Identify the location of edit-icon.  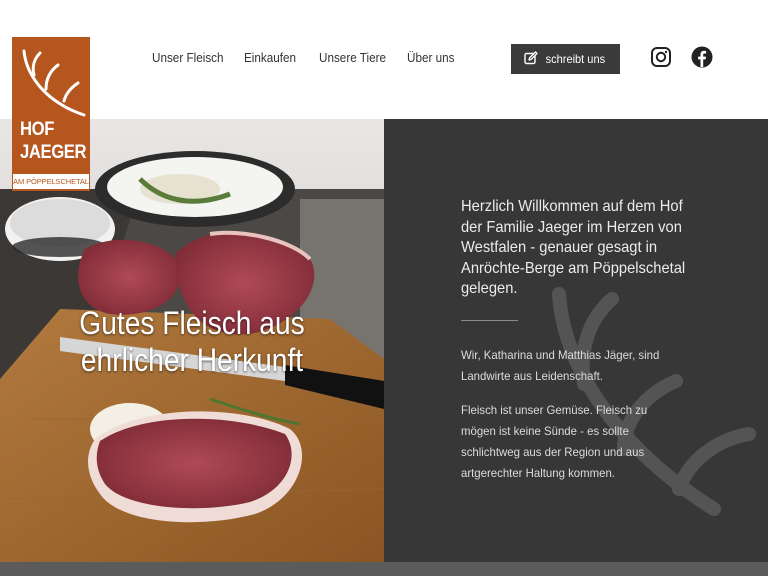
(530, 59).